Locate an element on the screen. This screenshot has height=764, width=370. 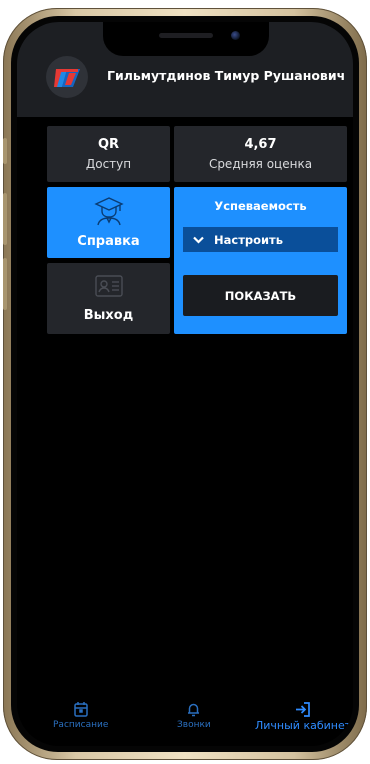
average-grade-value: 4,67 is located at coordinates (260, 144).